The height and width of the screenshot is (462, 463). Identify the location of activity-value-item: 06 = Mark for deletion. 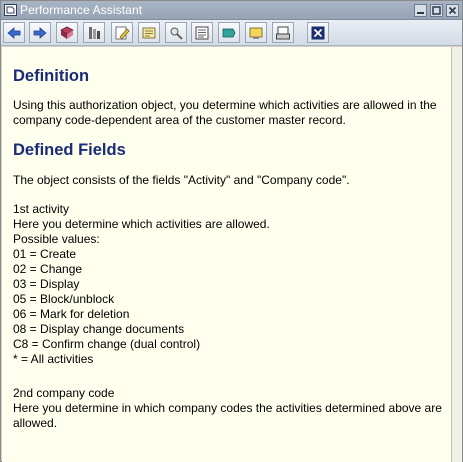
(71, 314).